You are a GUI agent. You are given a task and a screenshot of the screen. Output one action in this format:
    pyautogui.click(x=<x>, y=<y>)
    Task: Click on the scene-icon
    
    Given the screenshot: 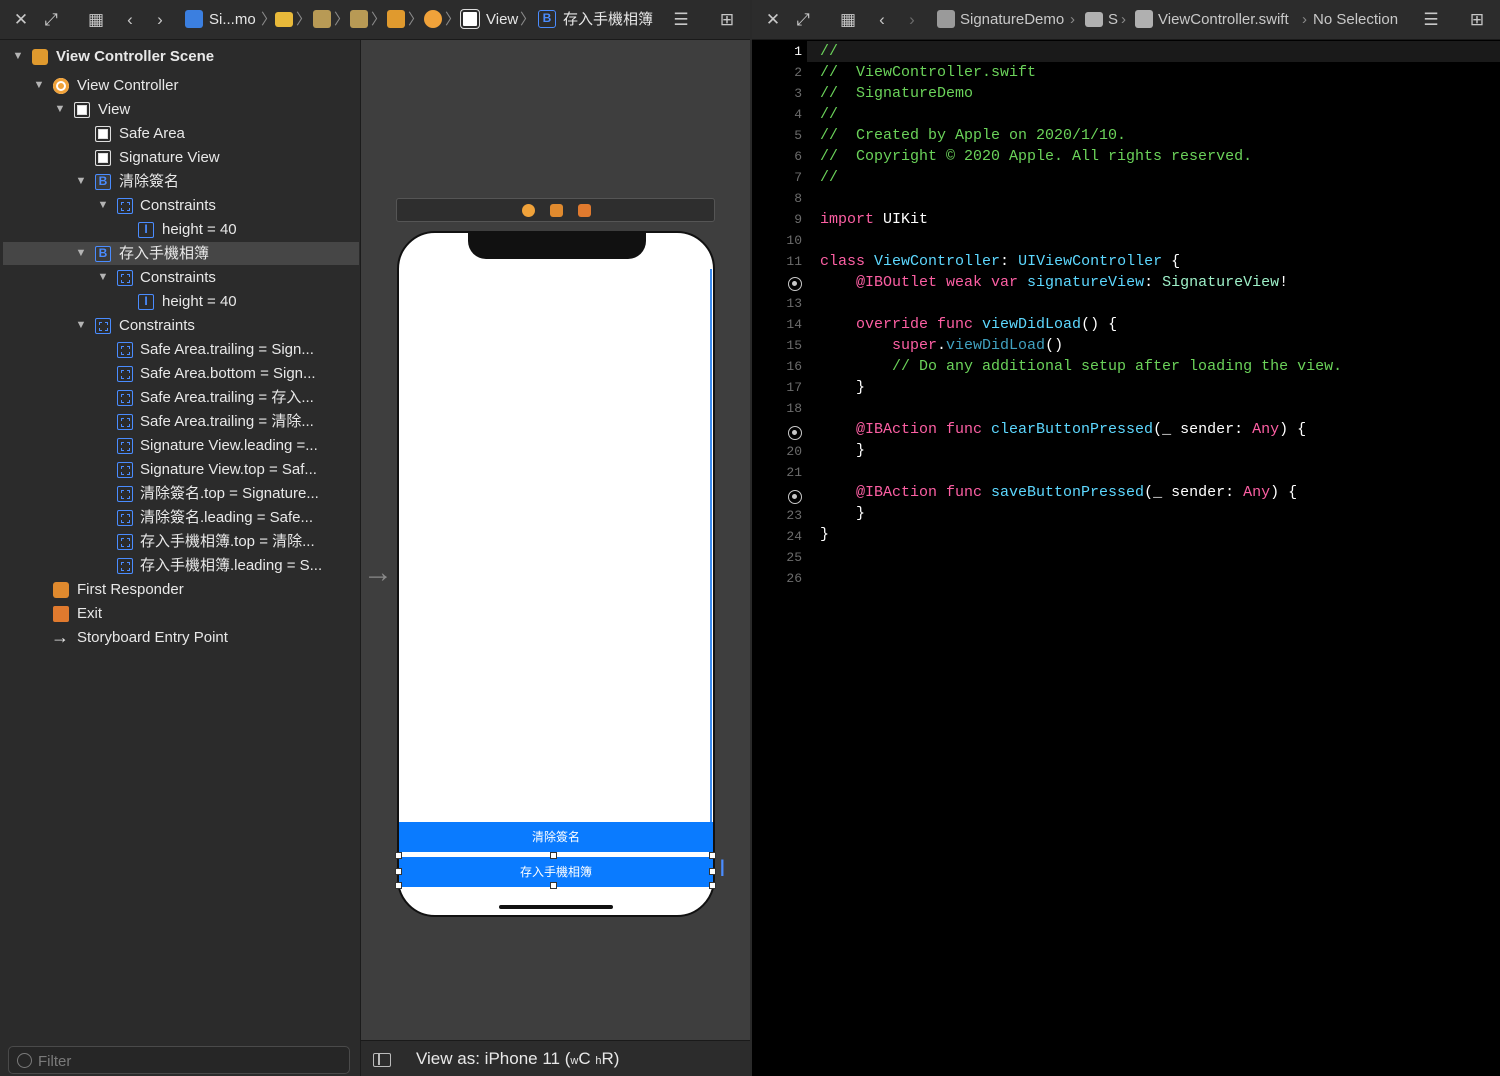 What is the action you would take?
    pyautogui.click(x=396, y=19)
    